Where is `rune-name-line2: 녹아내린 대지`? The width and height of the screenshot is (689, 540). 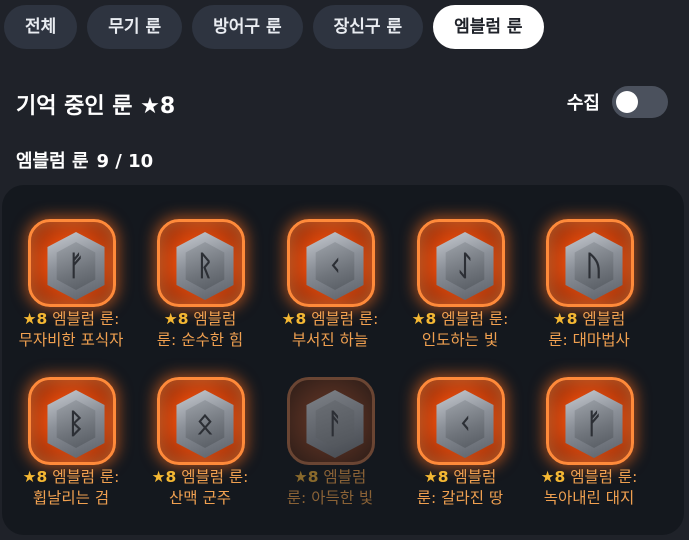
rune-name-line2: 녹아내린 대지 is located at coordinates (589, 498).